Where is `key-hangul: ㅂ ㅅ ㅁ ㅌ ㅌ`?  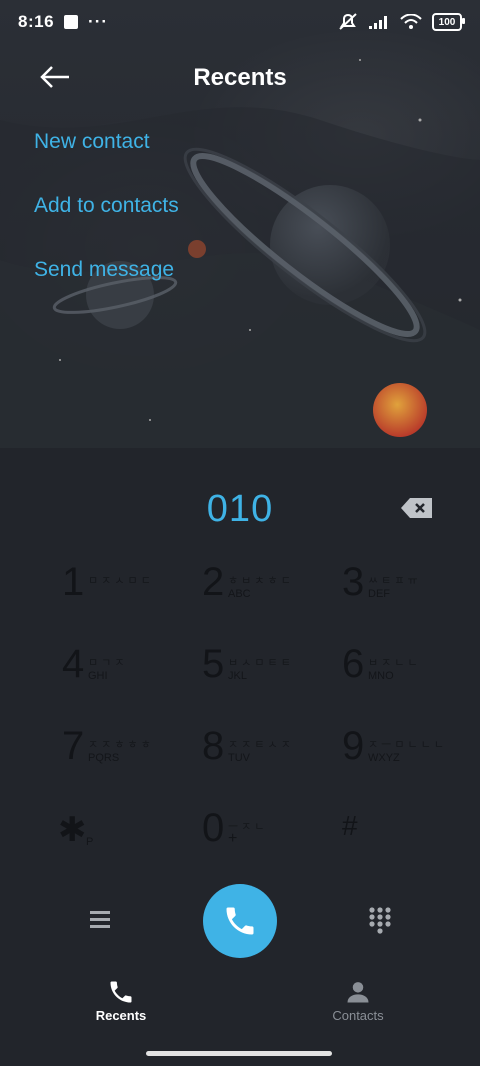
key-hangul: ㅂ ㅅ ㅁ ㅌ ㅌ is located at coordinates (259, 663).